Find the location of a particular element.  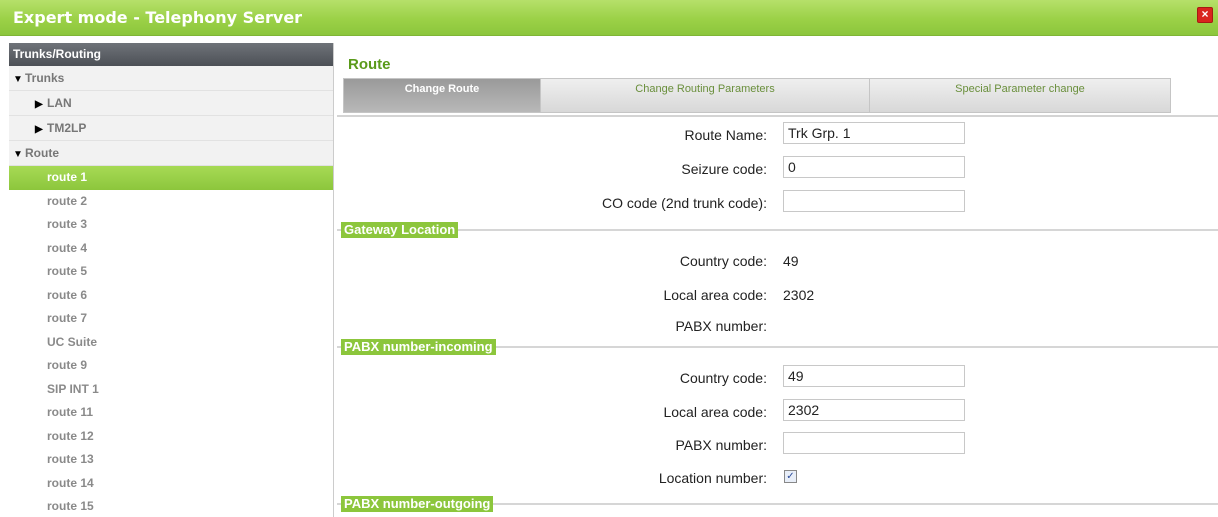

location-number-checkbox: ✓ is located at coordinates (790, 476).